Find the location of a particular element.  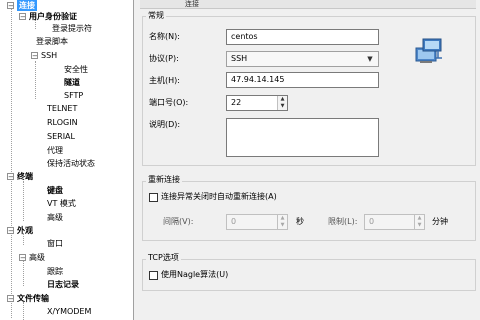

protocol-select: SSH ▼ is located at coordinates (302, 59).